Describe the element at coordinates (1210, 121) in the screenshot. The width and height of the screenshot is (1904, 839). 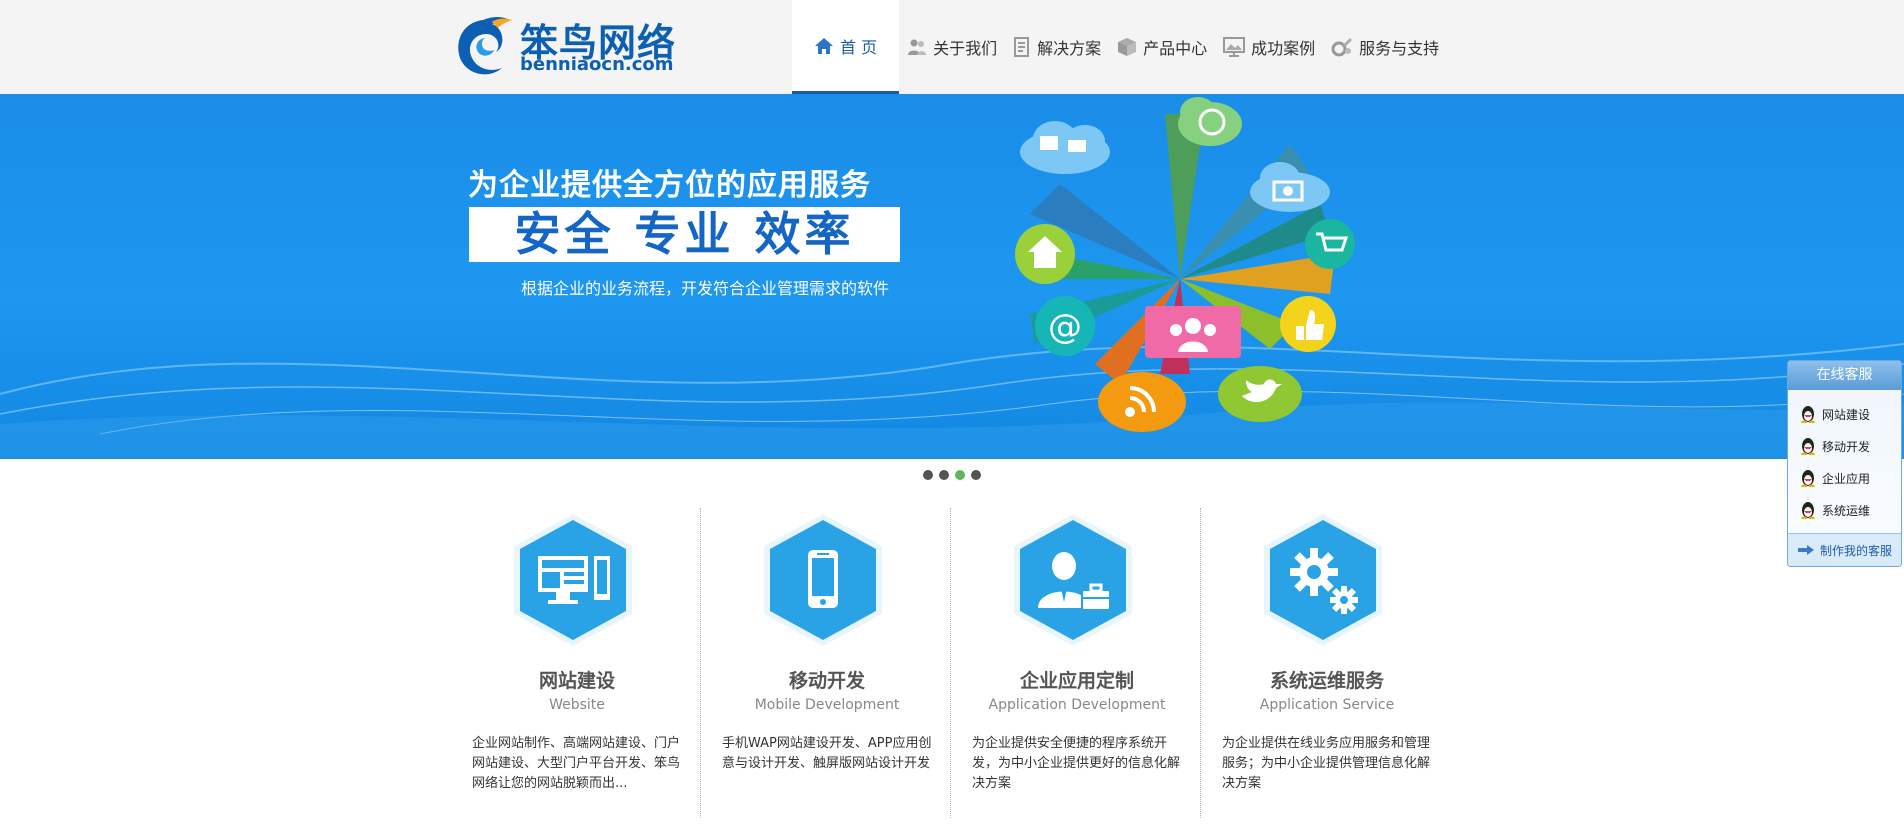
I see `film-cloud-icon` at that location.